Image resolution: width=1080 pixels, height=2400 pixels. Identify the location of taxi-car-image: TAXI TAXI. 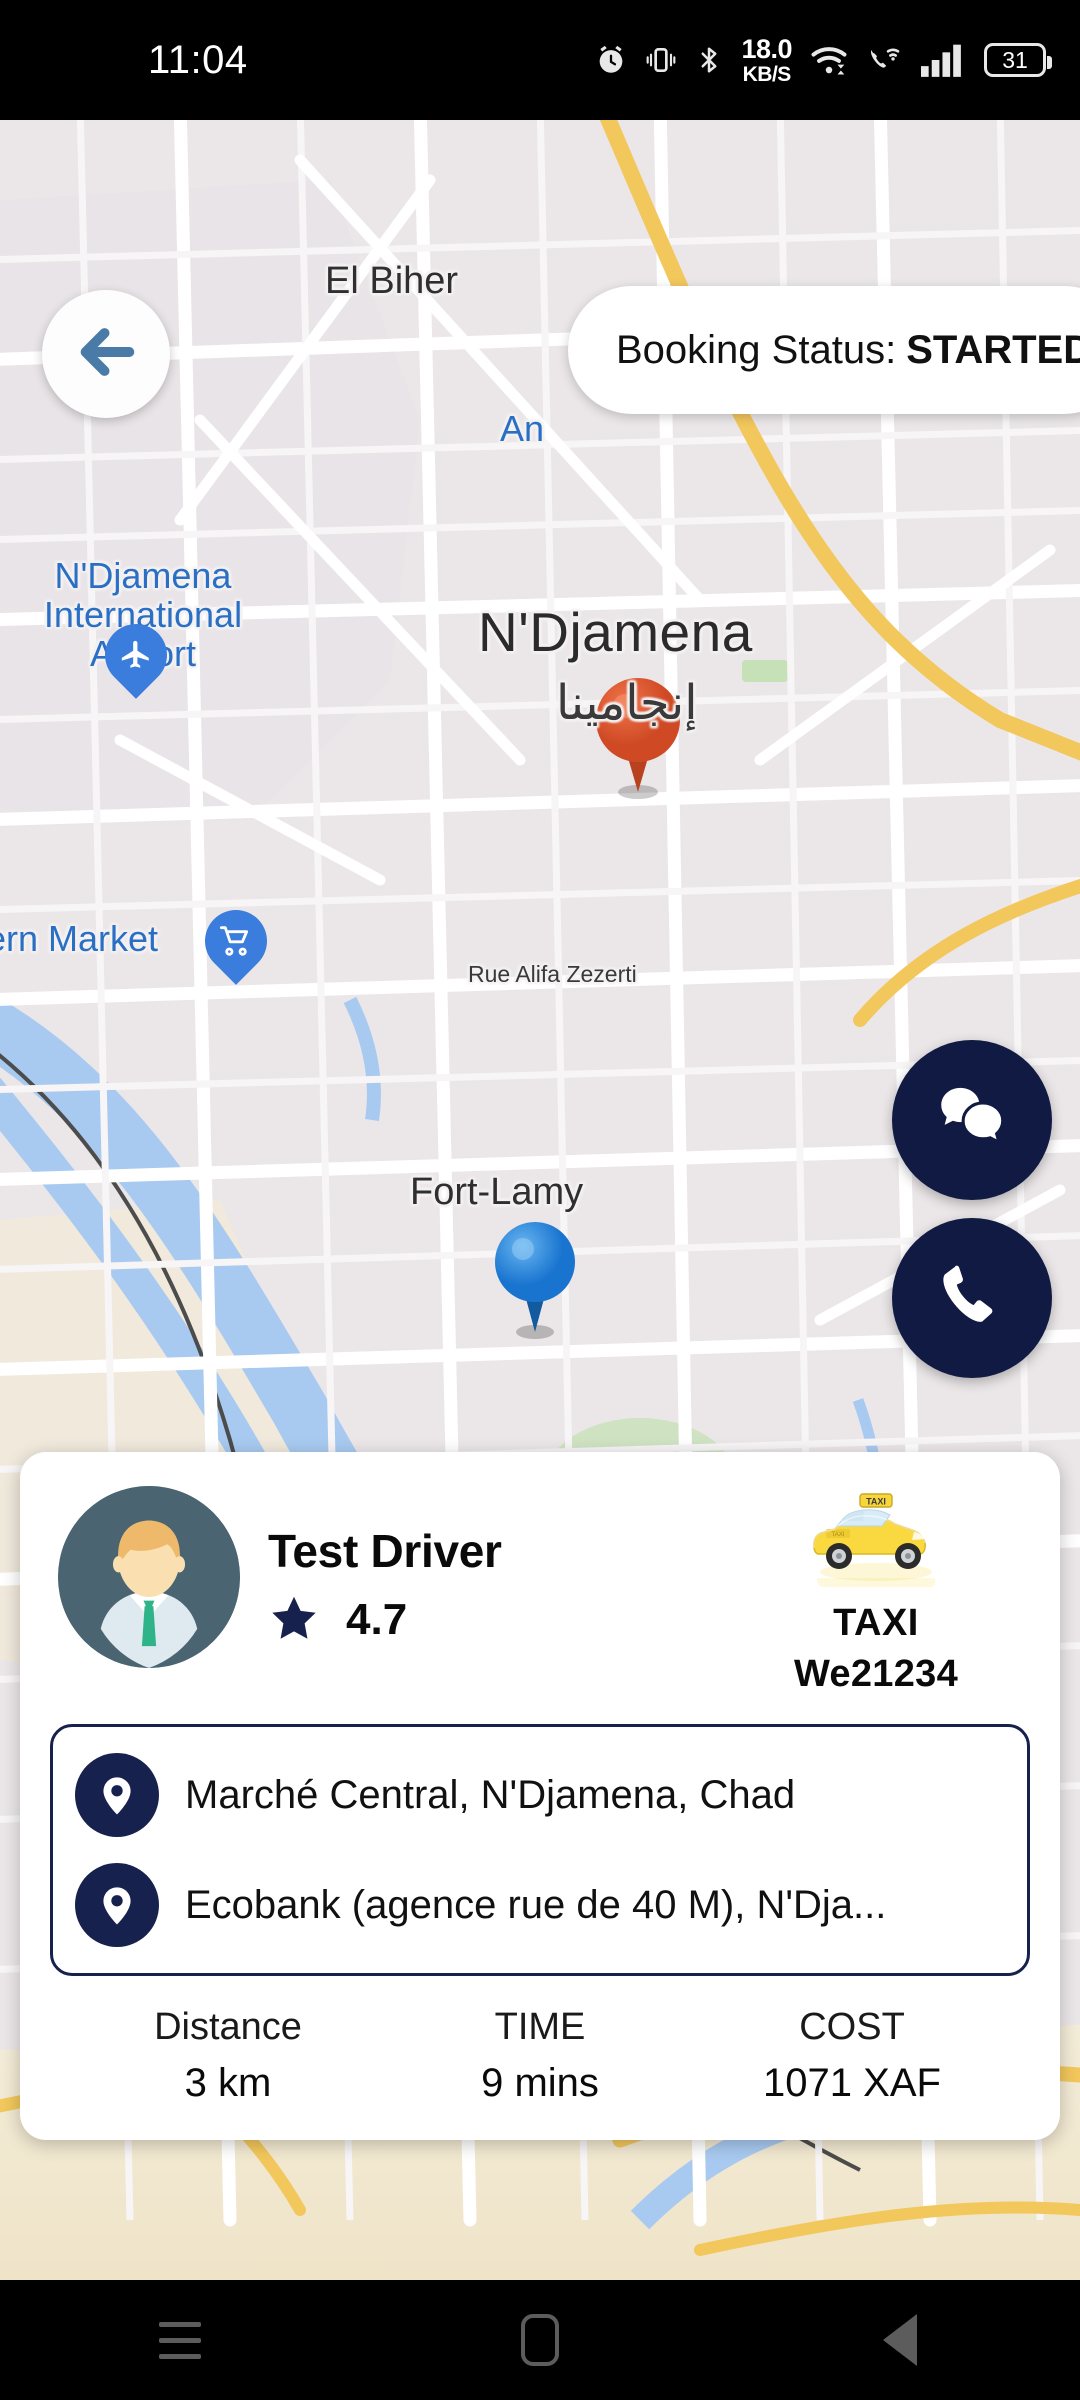
(876, 1540).